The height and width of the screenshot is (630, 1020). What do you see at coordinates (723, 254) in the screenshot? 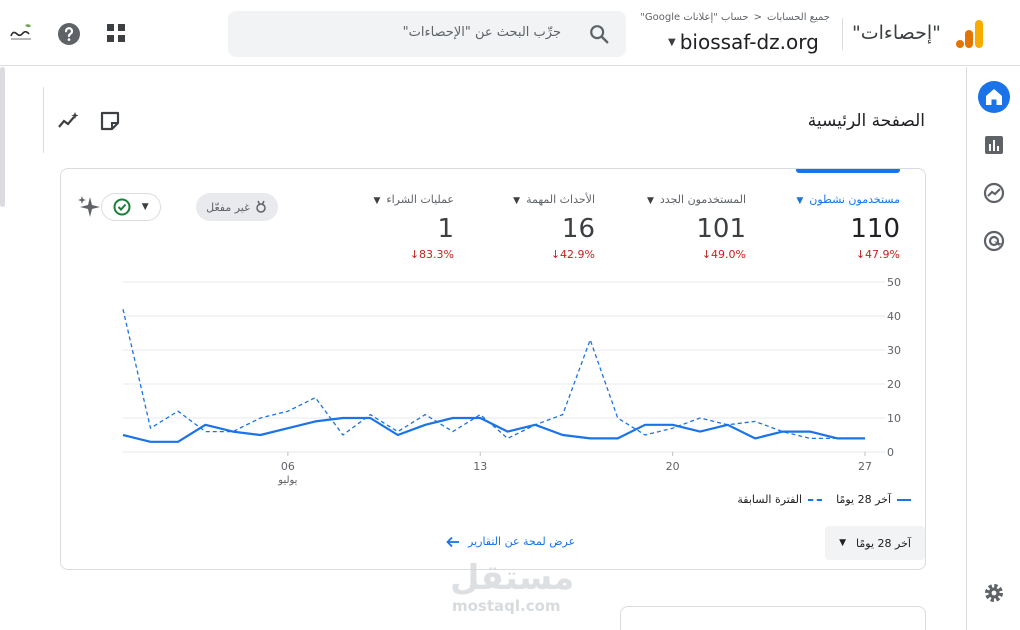
I see `metric-change: 49.0%↓` at bounding box center [723, 254].